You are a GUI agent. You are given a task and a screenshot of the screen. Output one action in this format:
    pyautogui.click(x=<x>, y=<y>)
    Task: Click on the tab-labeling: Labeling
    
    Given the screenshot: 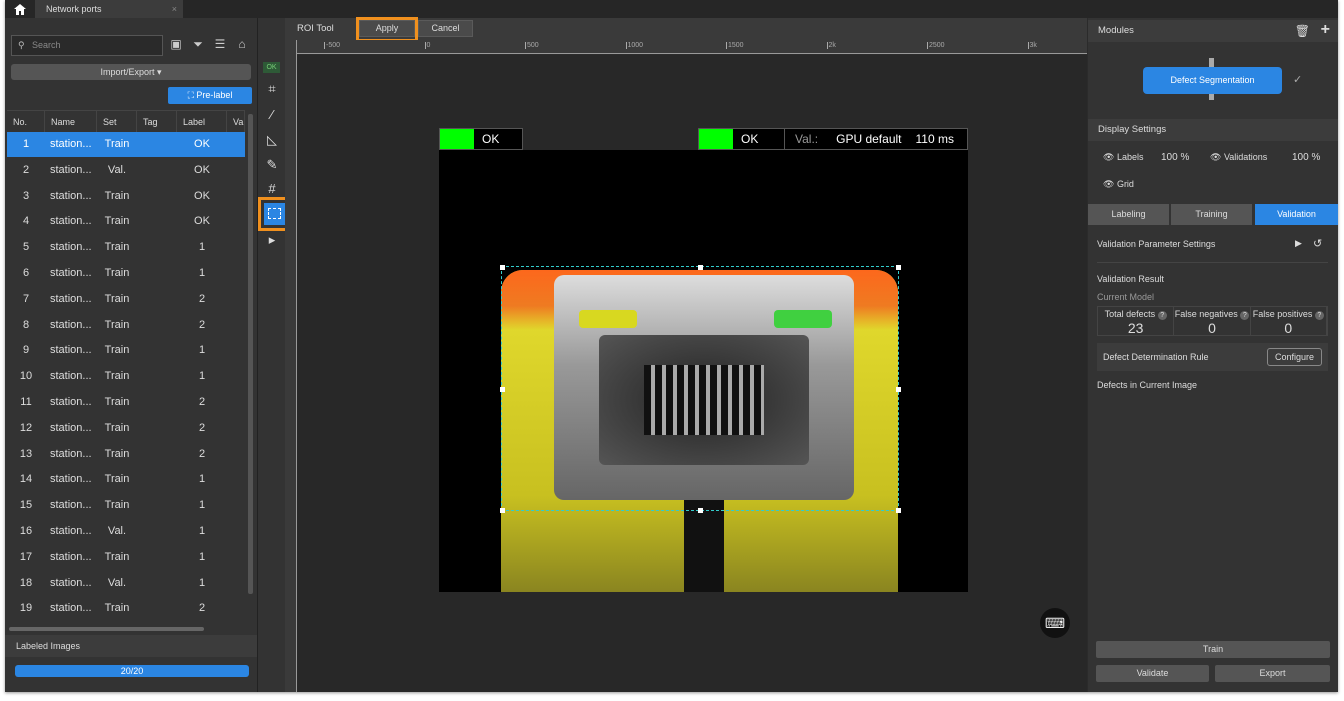 What is the action you would take?
    pyautogui.click(x=1128, y=214)
    